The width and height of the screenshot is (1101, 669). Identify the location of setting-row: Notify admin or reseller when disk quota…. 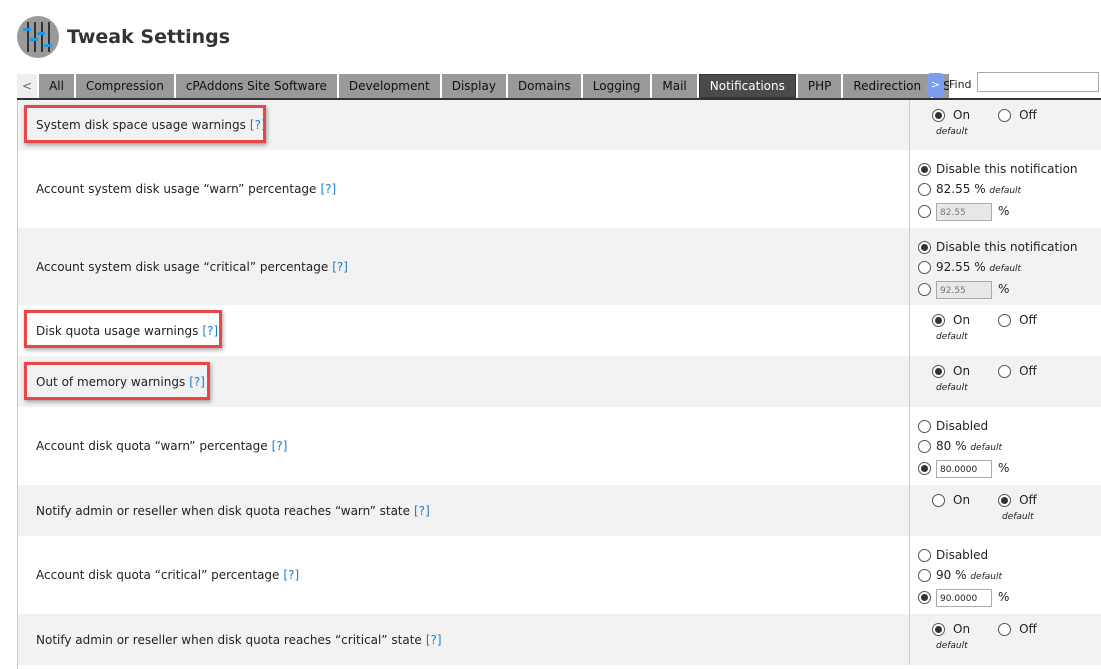
(559, 639).